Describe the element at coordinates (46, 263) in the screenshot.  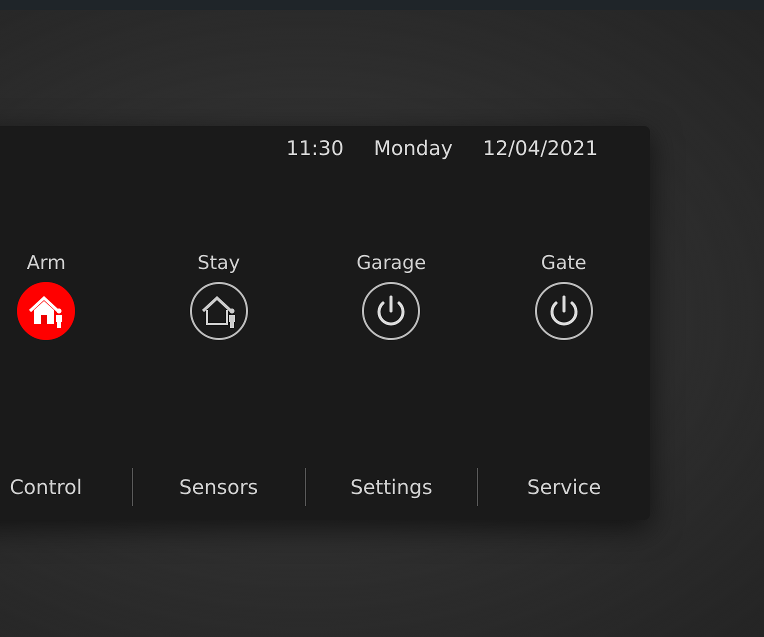
I see `mode-label: Arm` at that location.